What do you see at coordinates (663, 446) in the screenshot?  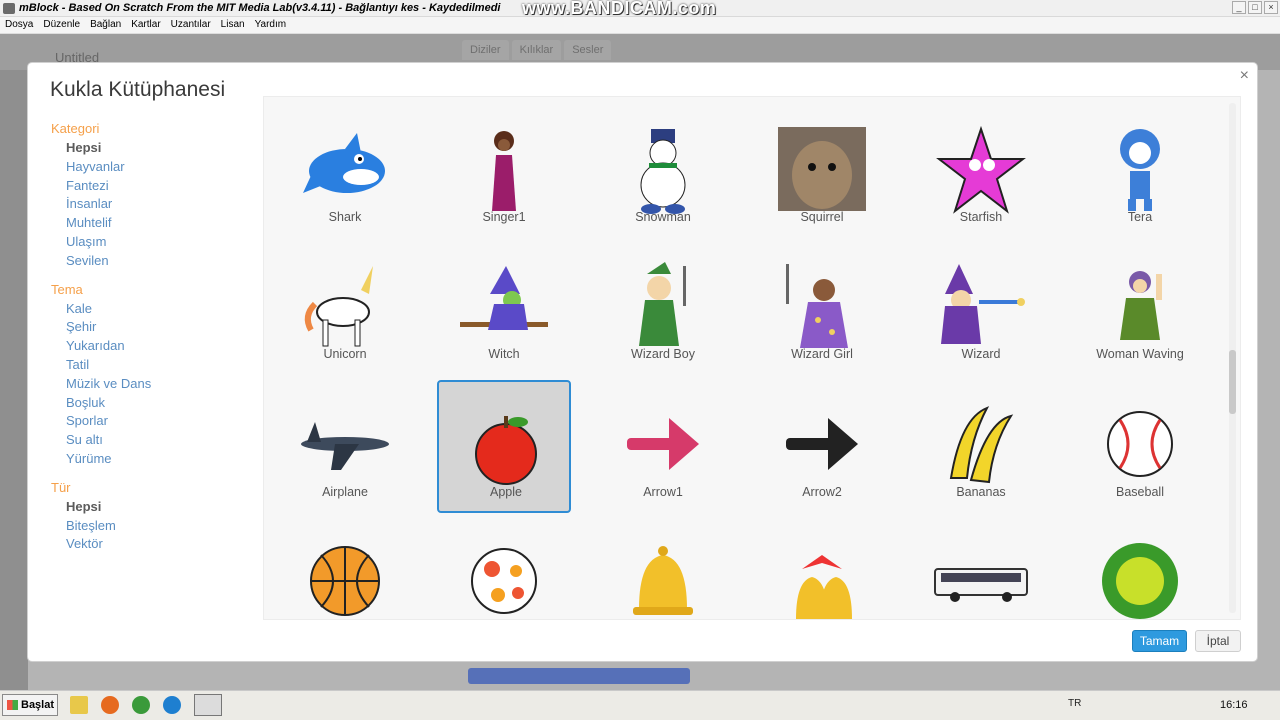 I see `sprite-tile: Arrow1` at bounding box center [663, 446].